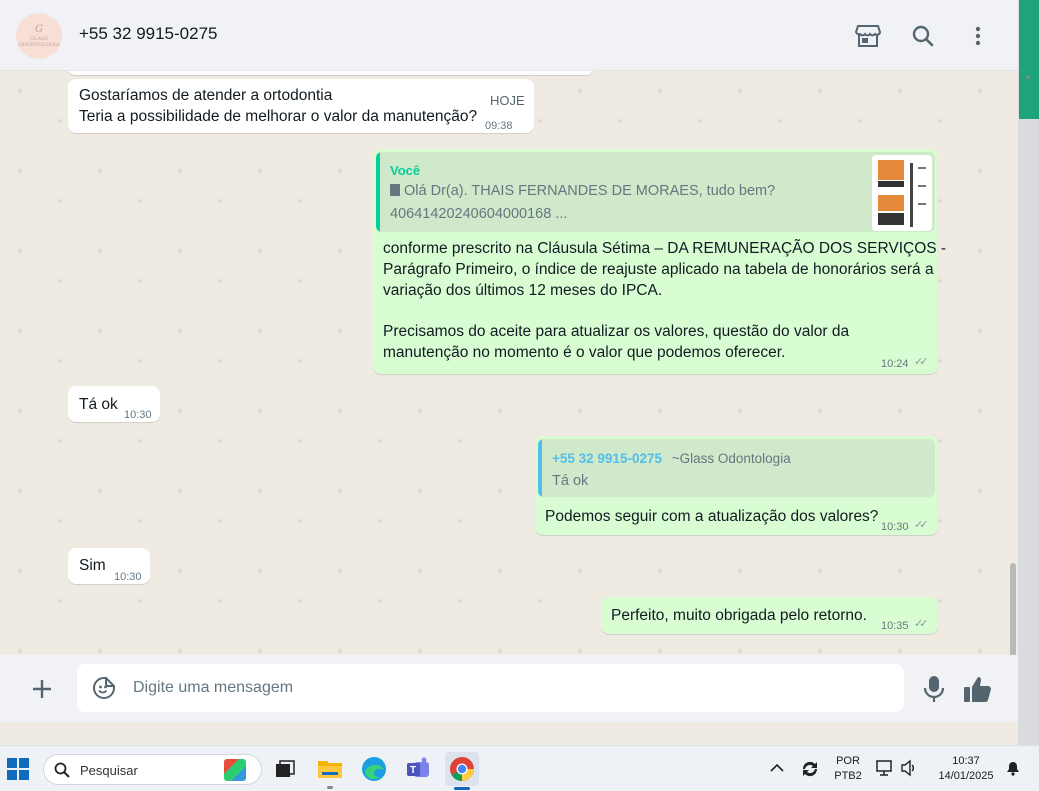 The width and height of the screenshot is (1039, 791). What do you see at coordinates (507, 100) in the screenshot?
I see `date-badge: HOJE` at bounding box center [507, 100].